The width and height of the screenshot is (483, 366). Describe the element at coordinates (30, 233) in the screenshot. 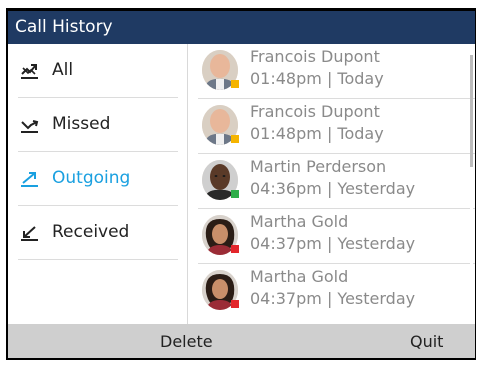

I see `received-call-icon` at that location.